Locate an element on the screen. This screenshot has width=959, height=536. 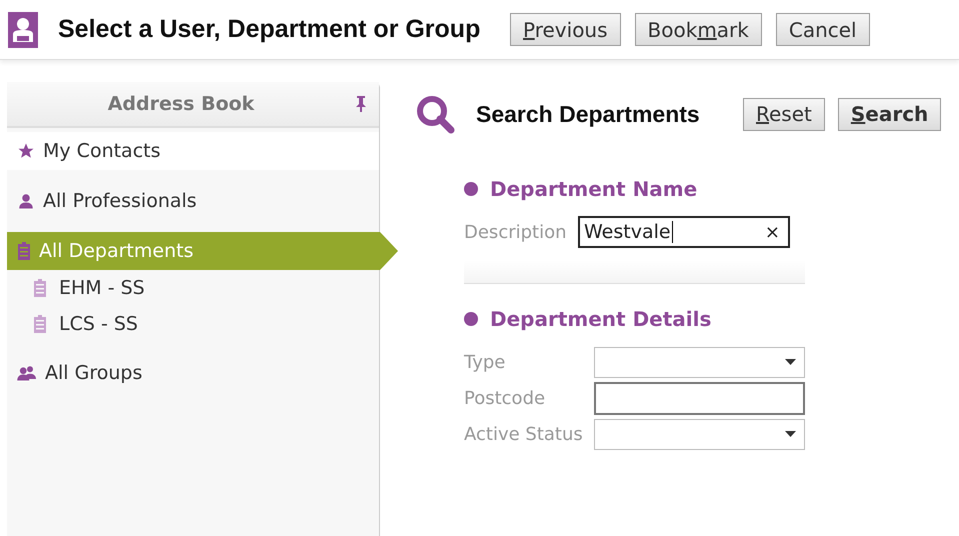
search-button: Search is located at coordinates (890, 114).